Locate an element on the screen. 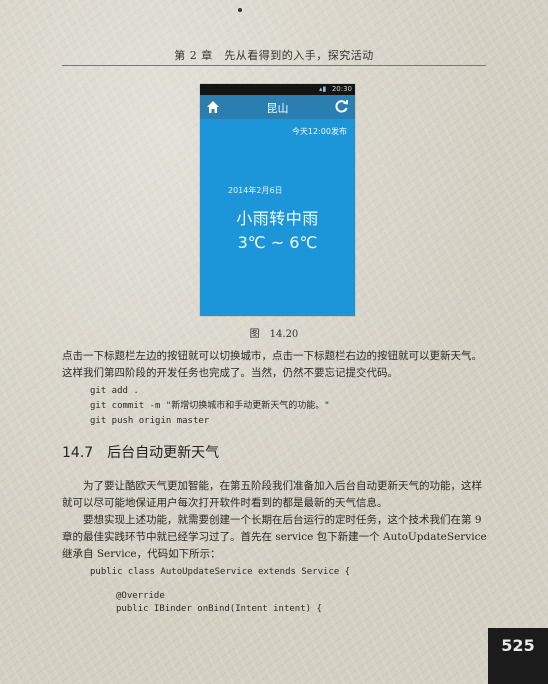  temperature-range: 3℃ ~ 6℃ is located at coordinates (277, 242).